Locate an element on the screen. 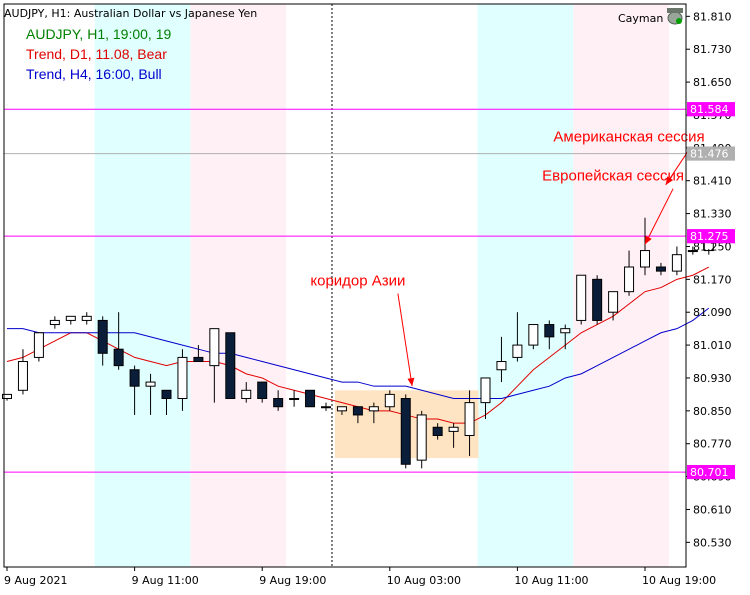  y-tick-label: 80.850 is located at coordinates (712, 411).